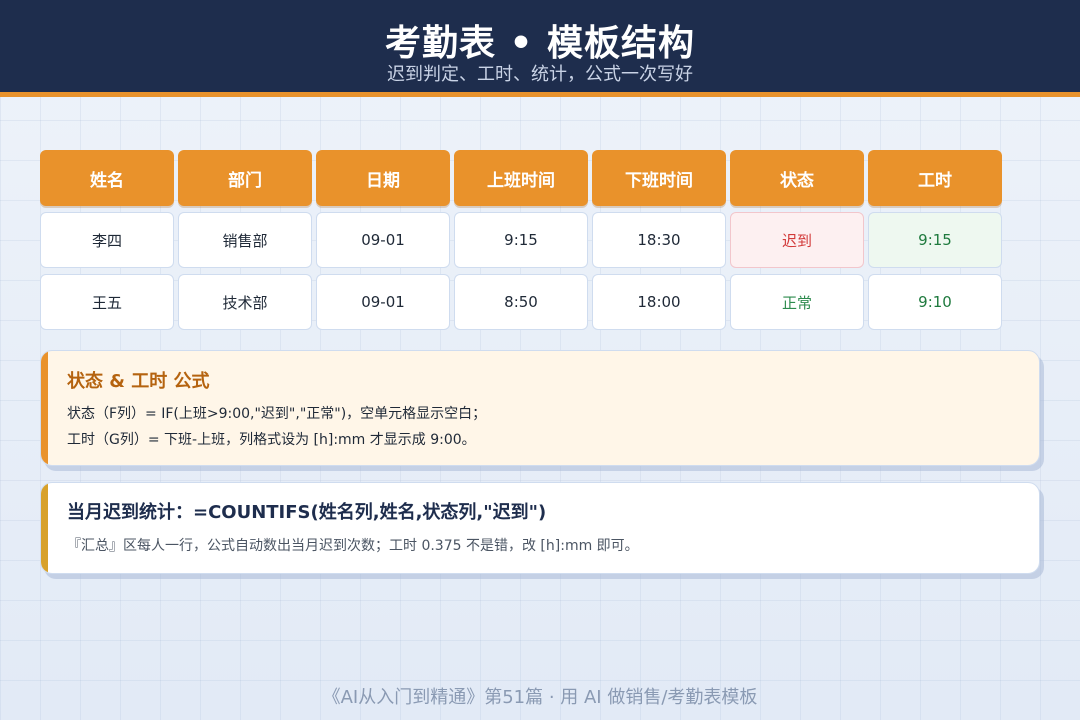 The image size is (1080, 720). I want to click on table-cell-name: 王五, so click(107, 302).